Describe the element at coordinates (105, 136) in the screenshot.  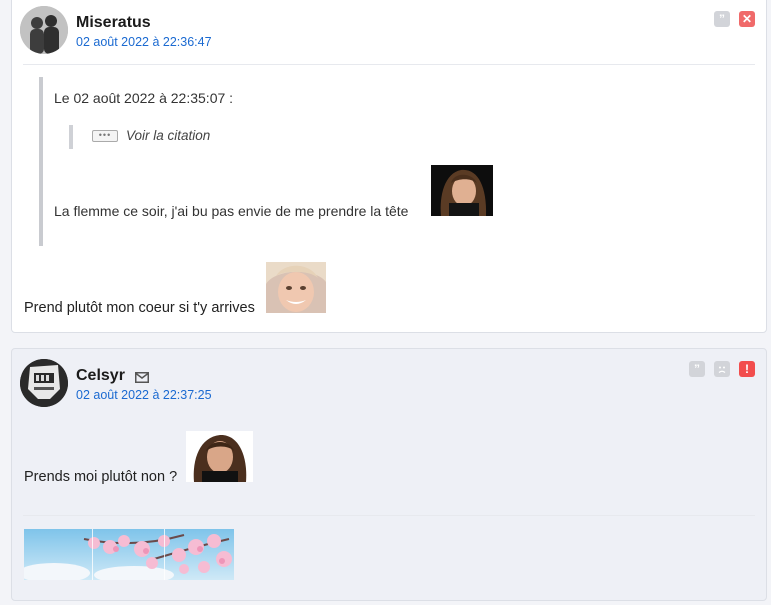
I see `expand-quote-button: •••` at that location.